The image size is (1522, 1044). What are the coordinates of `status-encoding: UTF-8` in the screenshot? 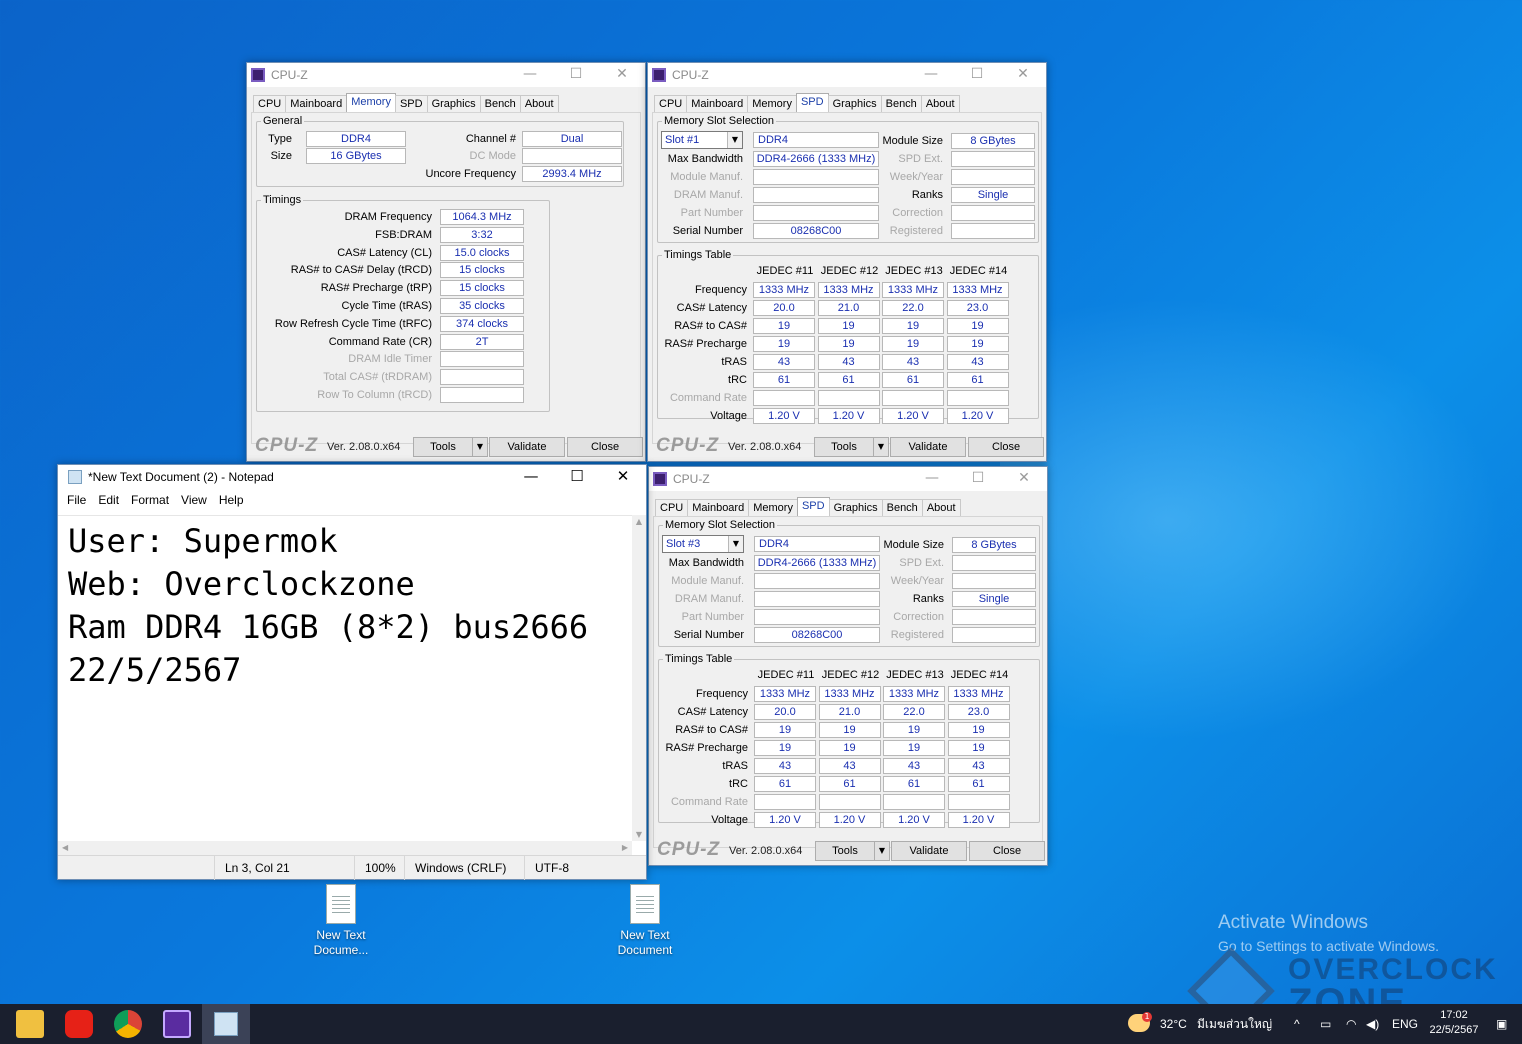 It's located at (586, 868).